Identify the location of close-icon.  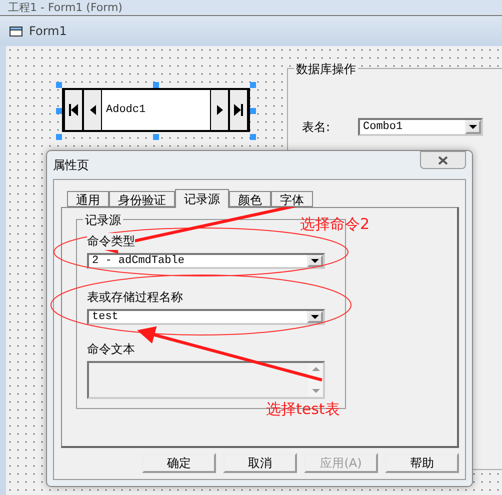
(443, 160).